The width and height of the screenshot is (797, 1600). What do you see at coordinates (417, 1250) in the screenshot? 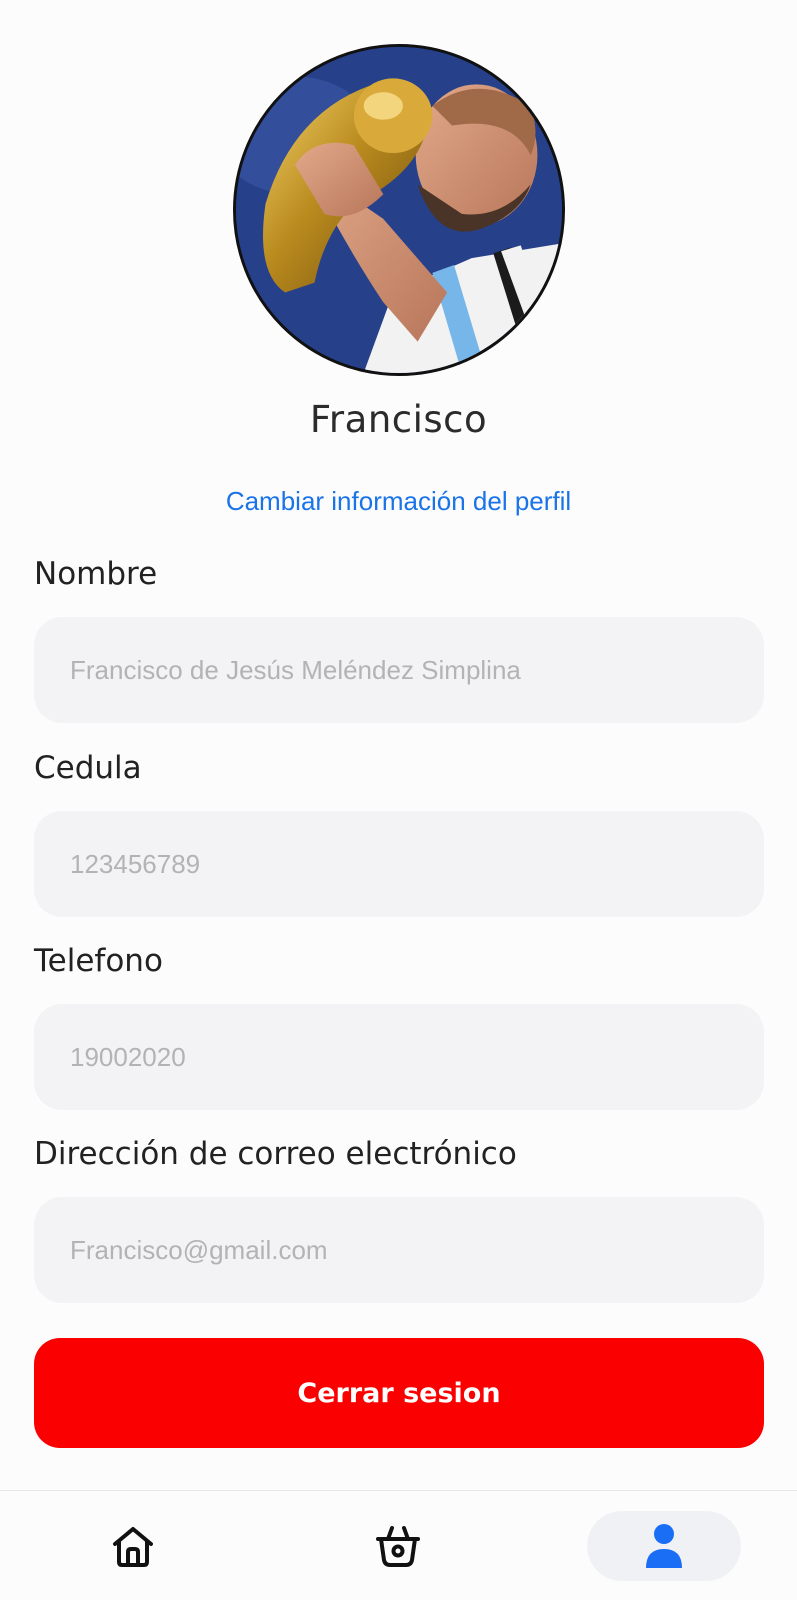
I see `correo-input` at bounding box center [417, 1250].